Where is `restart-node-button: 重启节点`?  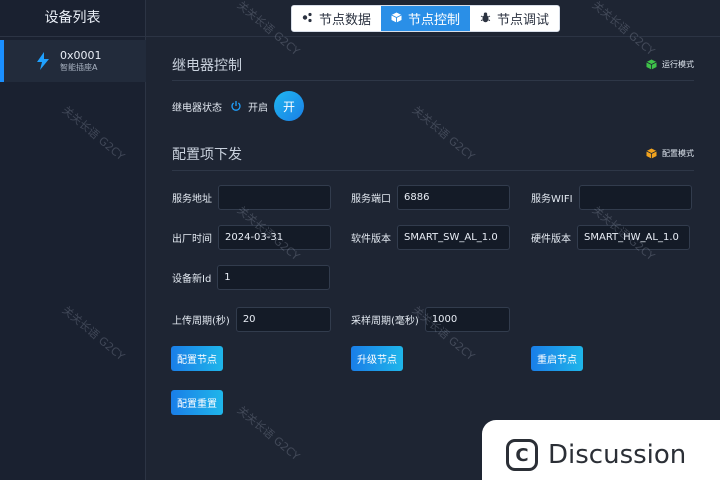 restart-node-button: 重启节点 is located at coordinates (557, 358).